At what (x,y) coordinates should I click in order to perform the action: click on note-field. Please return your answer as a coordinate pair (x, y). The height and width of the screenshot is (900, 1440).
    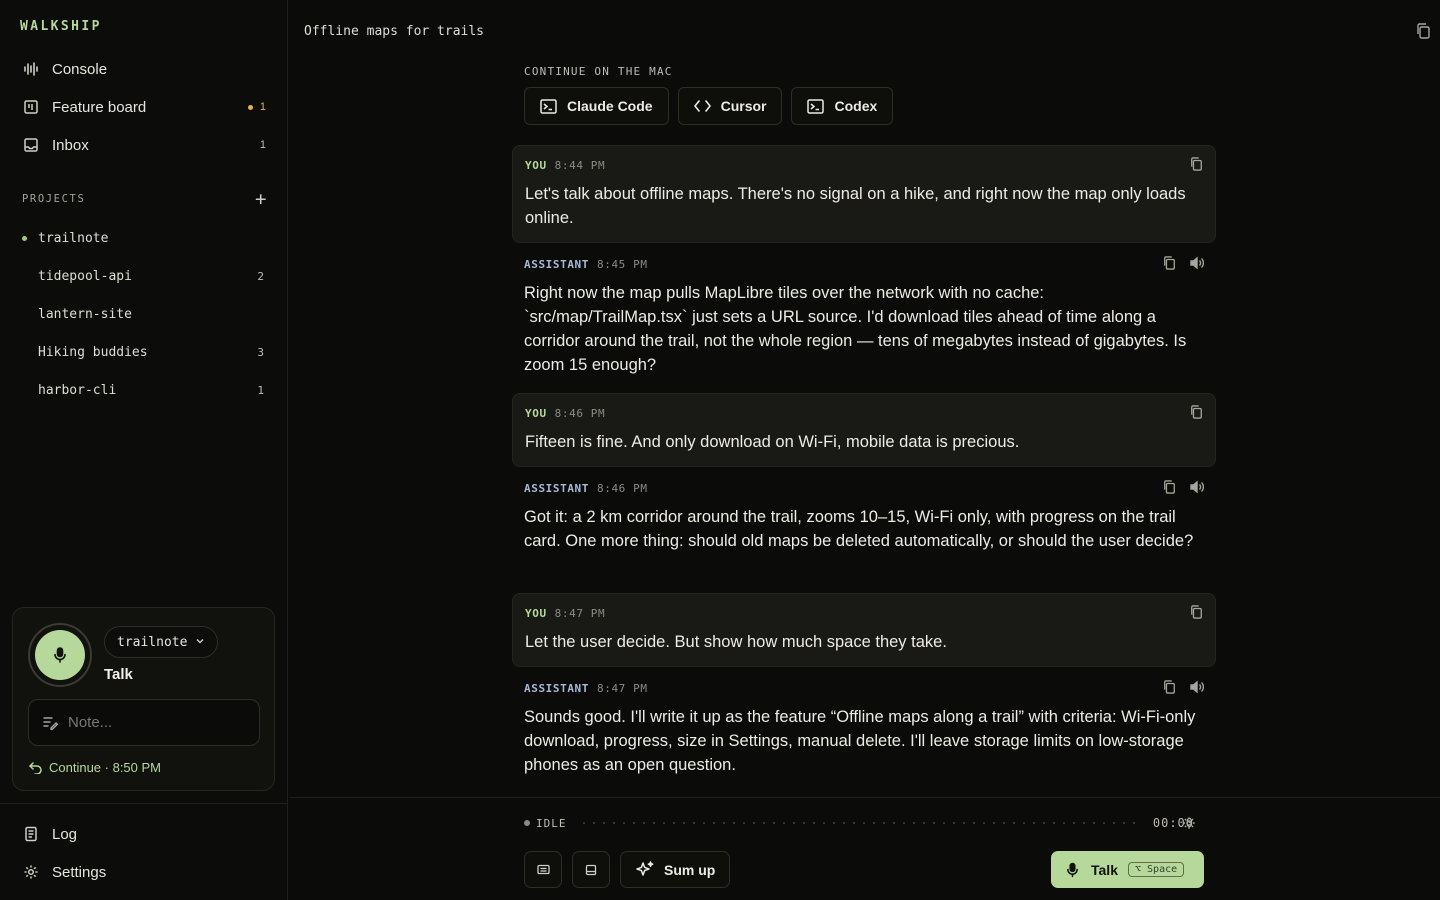
    Looking at the image, I should click on (144, 722).